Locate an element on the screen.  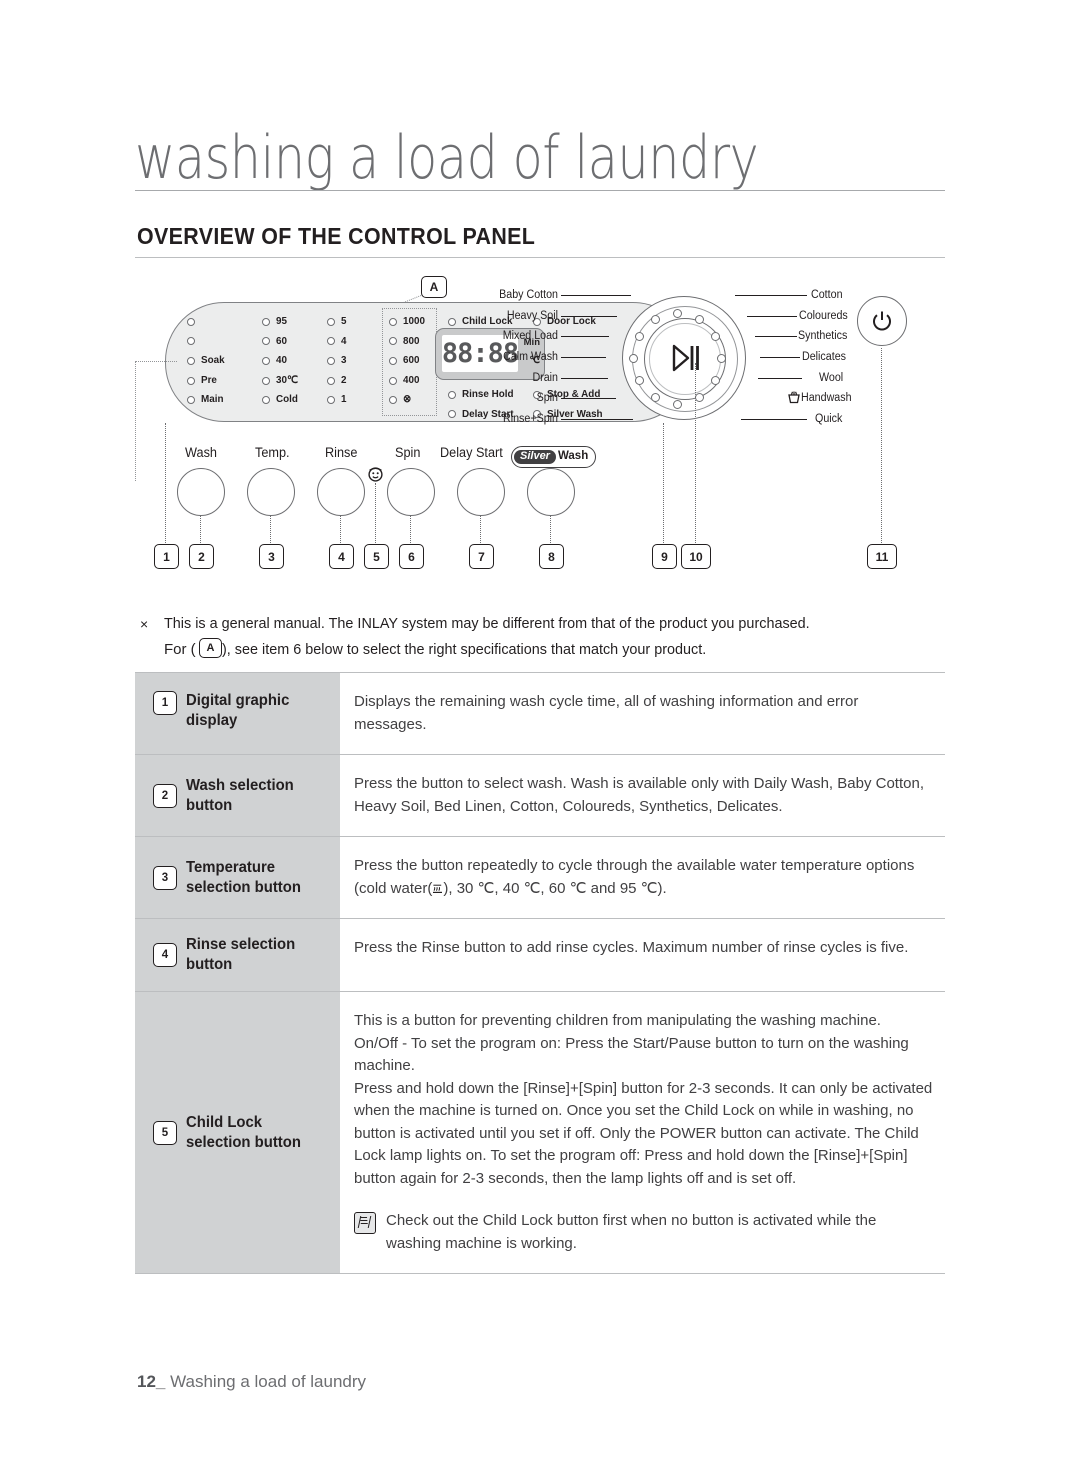
led-row: 1 is located at coordinates (337, 400).